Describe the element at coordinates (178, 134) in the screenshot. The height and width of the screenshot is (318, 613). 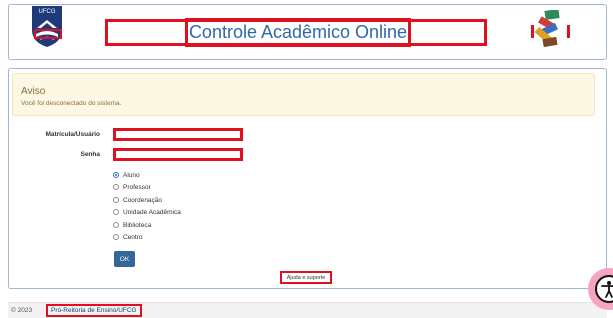
I see `username-input` at that location.